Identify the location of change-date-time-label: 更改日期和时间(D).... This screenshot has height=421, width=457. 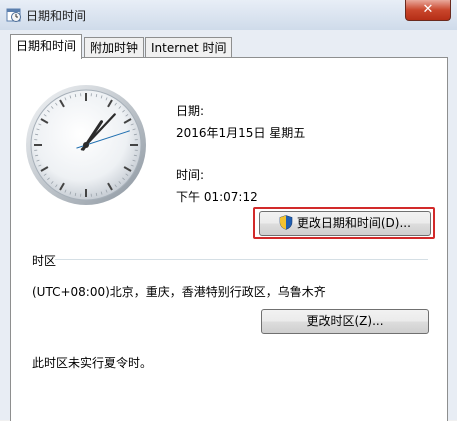
(354, 223).